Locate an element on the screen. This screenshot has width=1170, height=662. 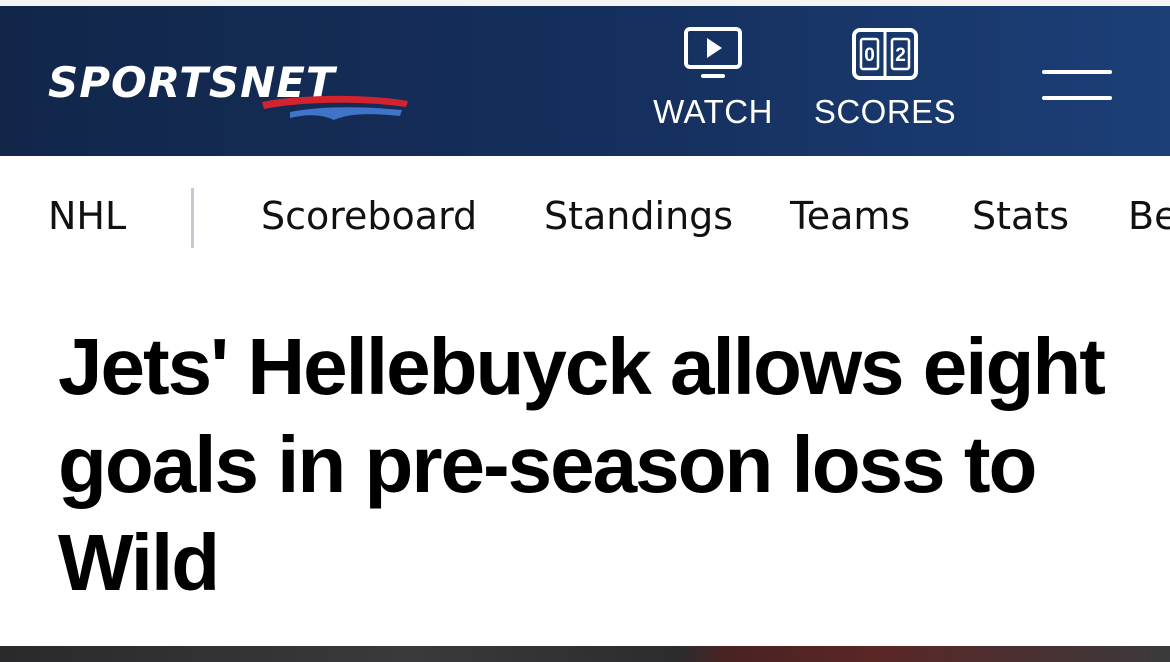
hamburger-menu-icon is located at coordinates (1077, 81).